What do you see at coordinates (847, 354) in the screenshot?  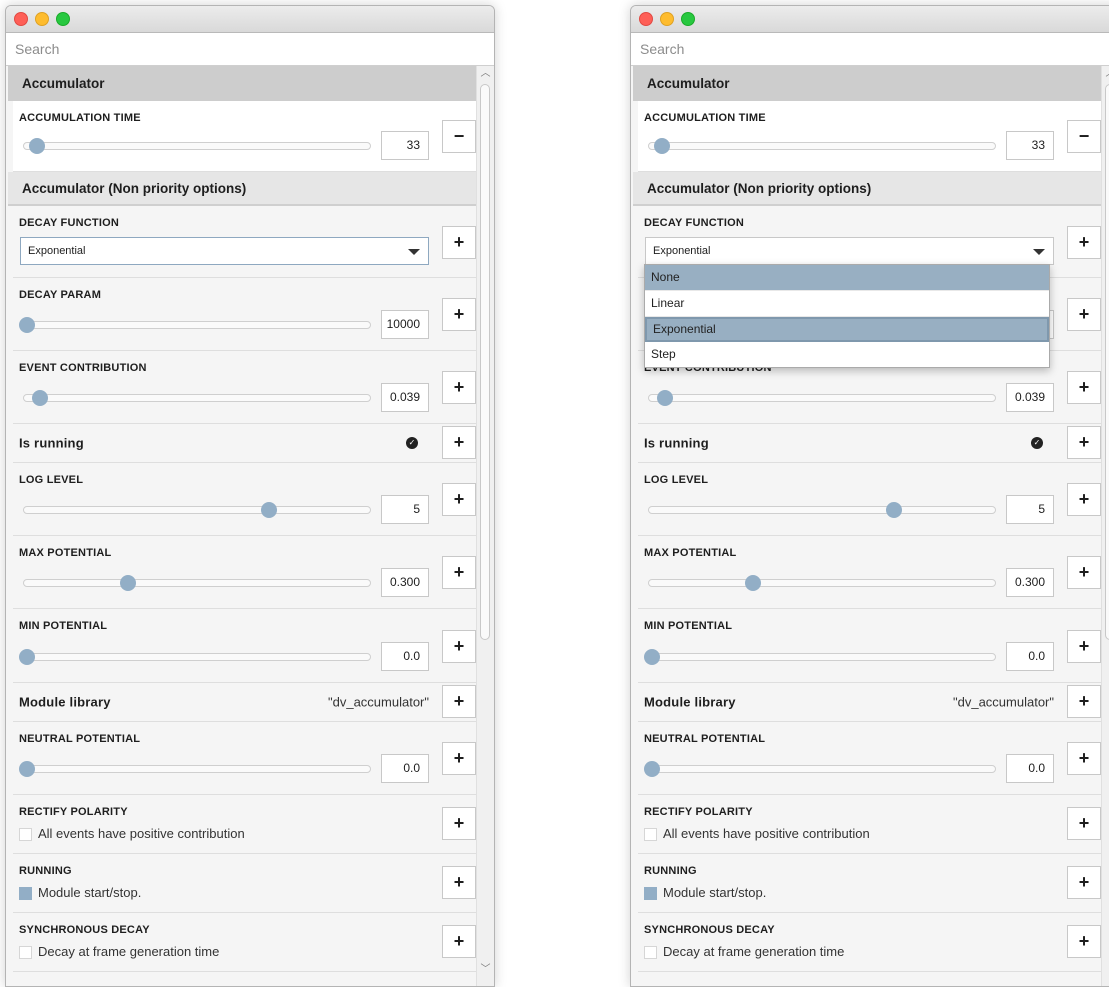 I see `menu-item-step: Step` at bounding box center [847, 354].